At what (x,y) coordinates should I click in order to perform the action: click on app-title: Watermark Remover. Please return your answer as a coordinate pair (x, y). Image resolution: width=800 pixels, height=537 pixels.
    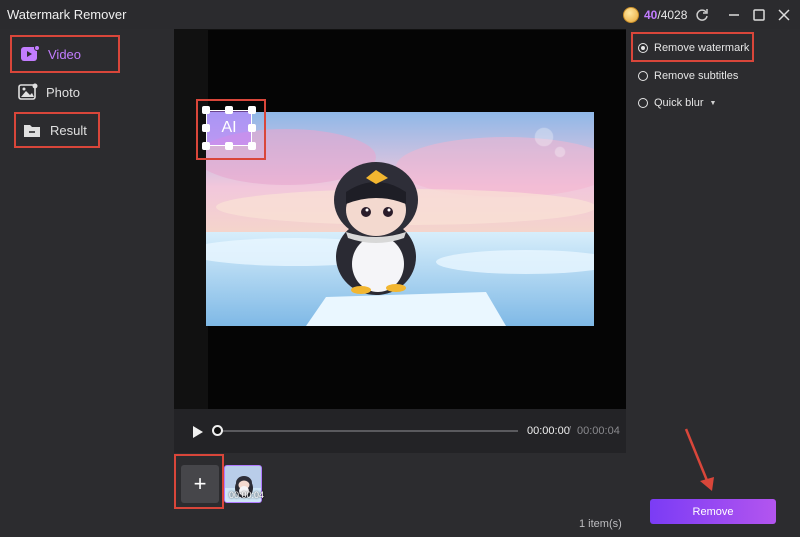
    Looking at the image, I should click on (67, 14).